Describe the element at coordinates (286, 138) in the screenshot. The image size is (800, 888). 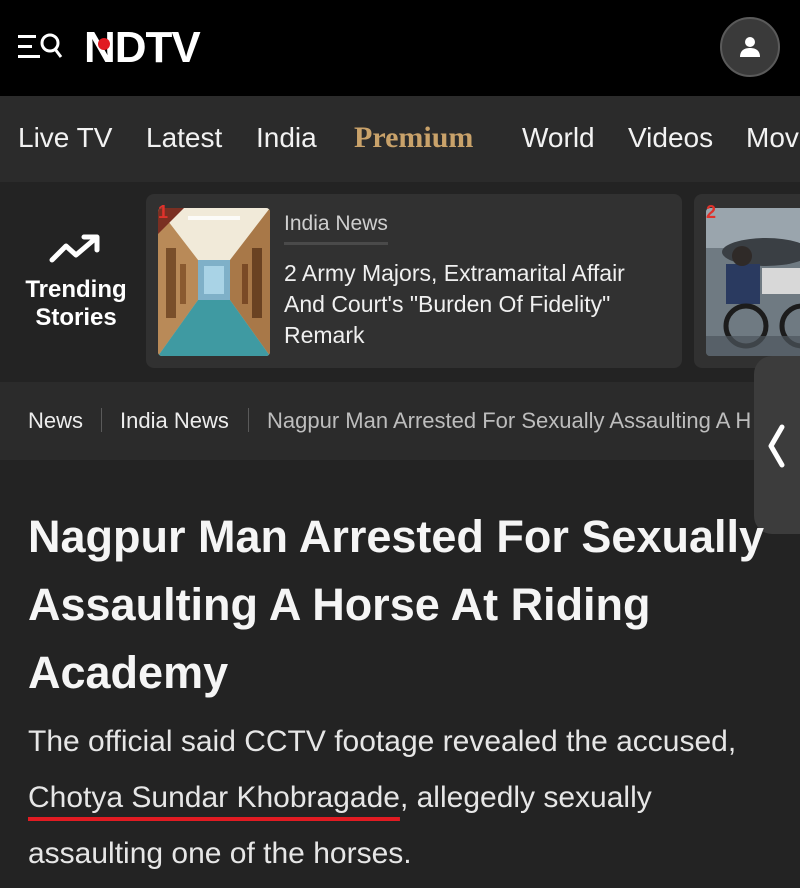
I see `nav-item-india: India` at that location.